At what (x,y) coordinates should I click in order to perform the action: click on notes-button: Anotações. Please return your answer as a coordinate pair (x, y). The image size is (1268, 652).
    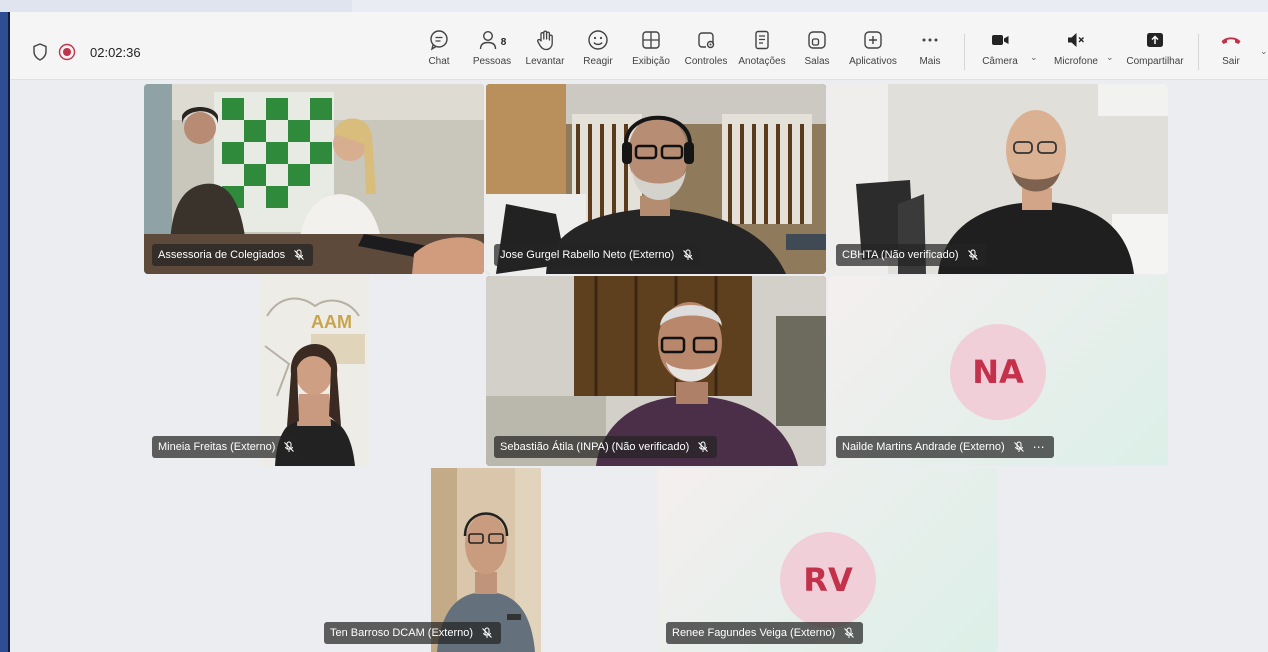
    Looking at the image, I should click on (762, 48).